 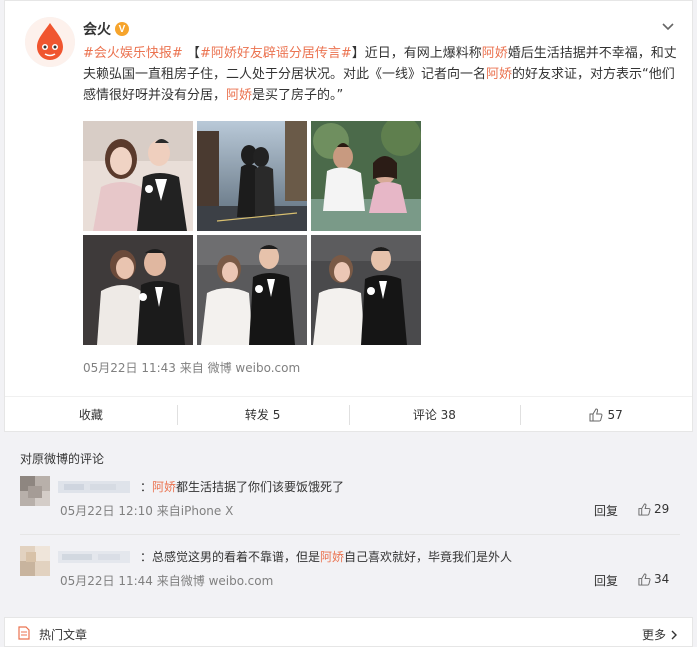 I want to click on post-actions: 收藏 转发 5 评论 38 57, so click(x=348, y=414).